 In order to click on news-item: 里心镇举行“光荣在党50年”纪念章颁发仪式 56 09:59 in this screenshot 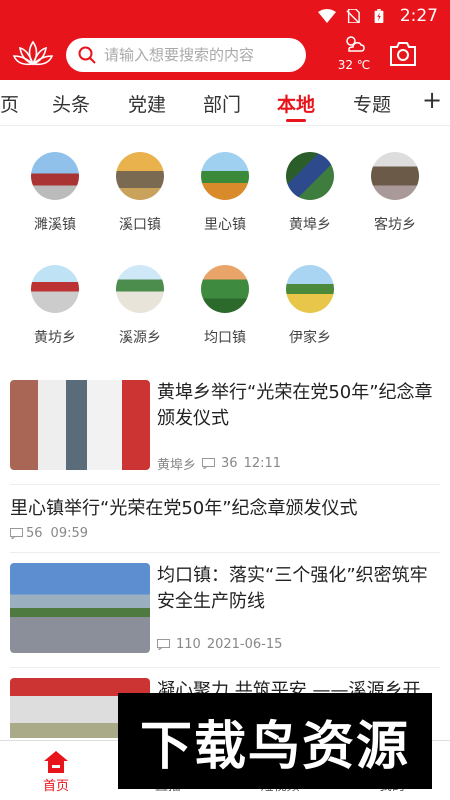, I will do `click(225, 518)`.